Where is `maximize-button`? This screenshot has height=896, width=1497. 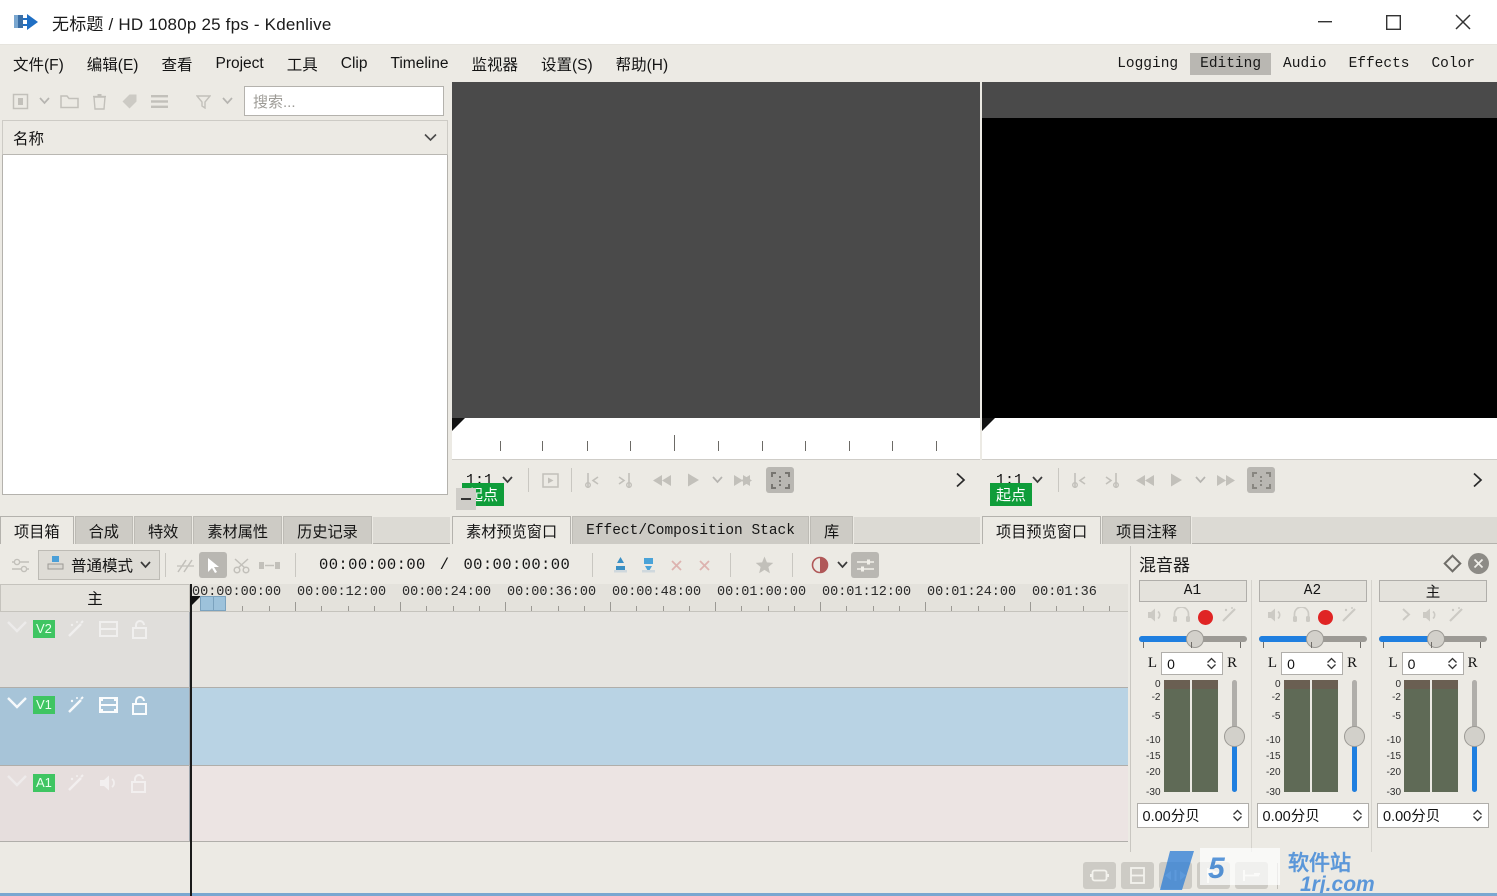
maximize-button is located at coordinates (1393, 22).